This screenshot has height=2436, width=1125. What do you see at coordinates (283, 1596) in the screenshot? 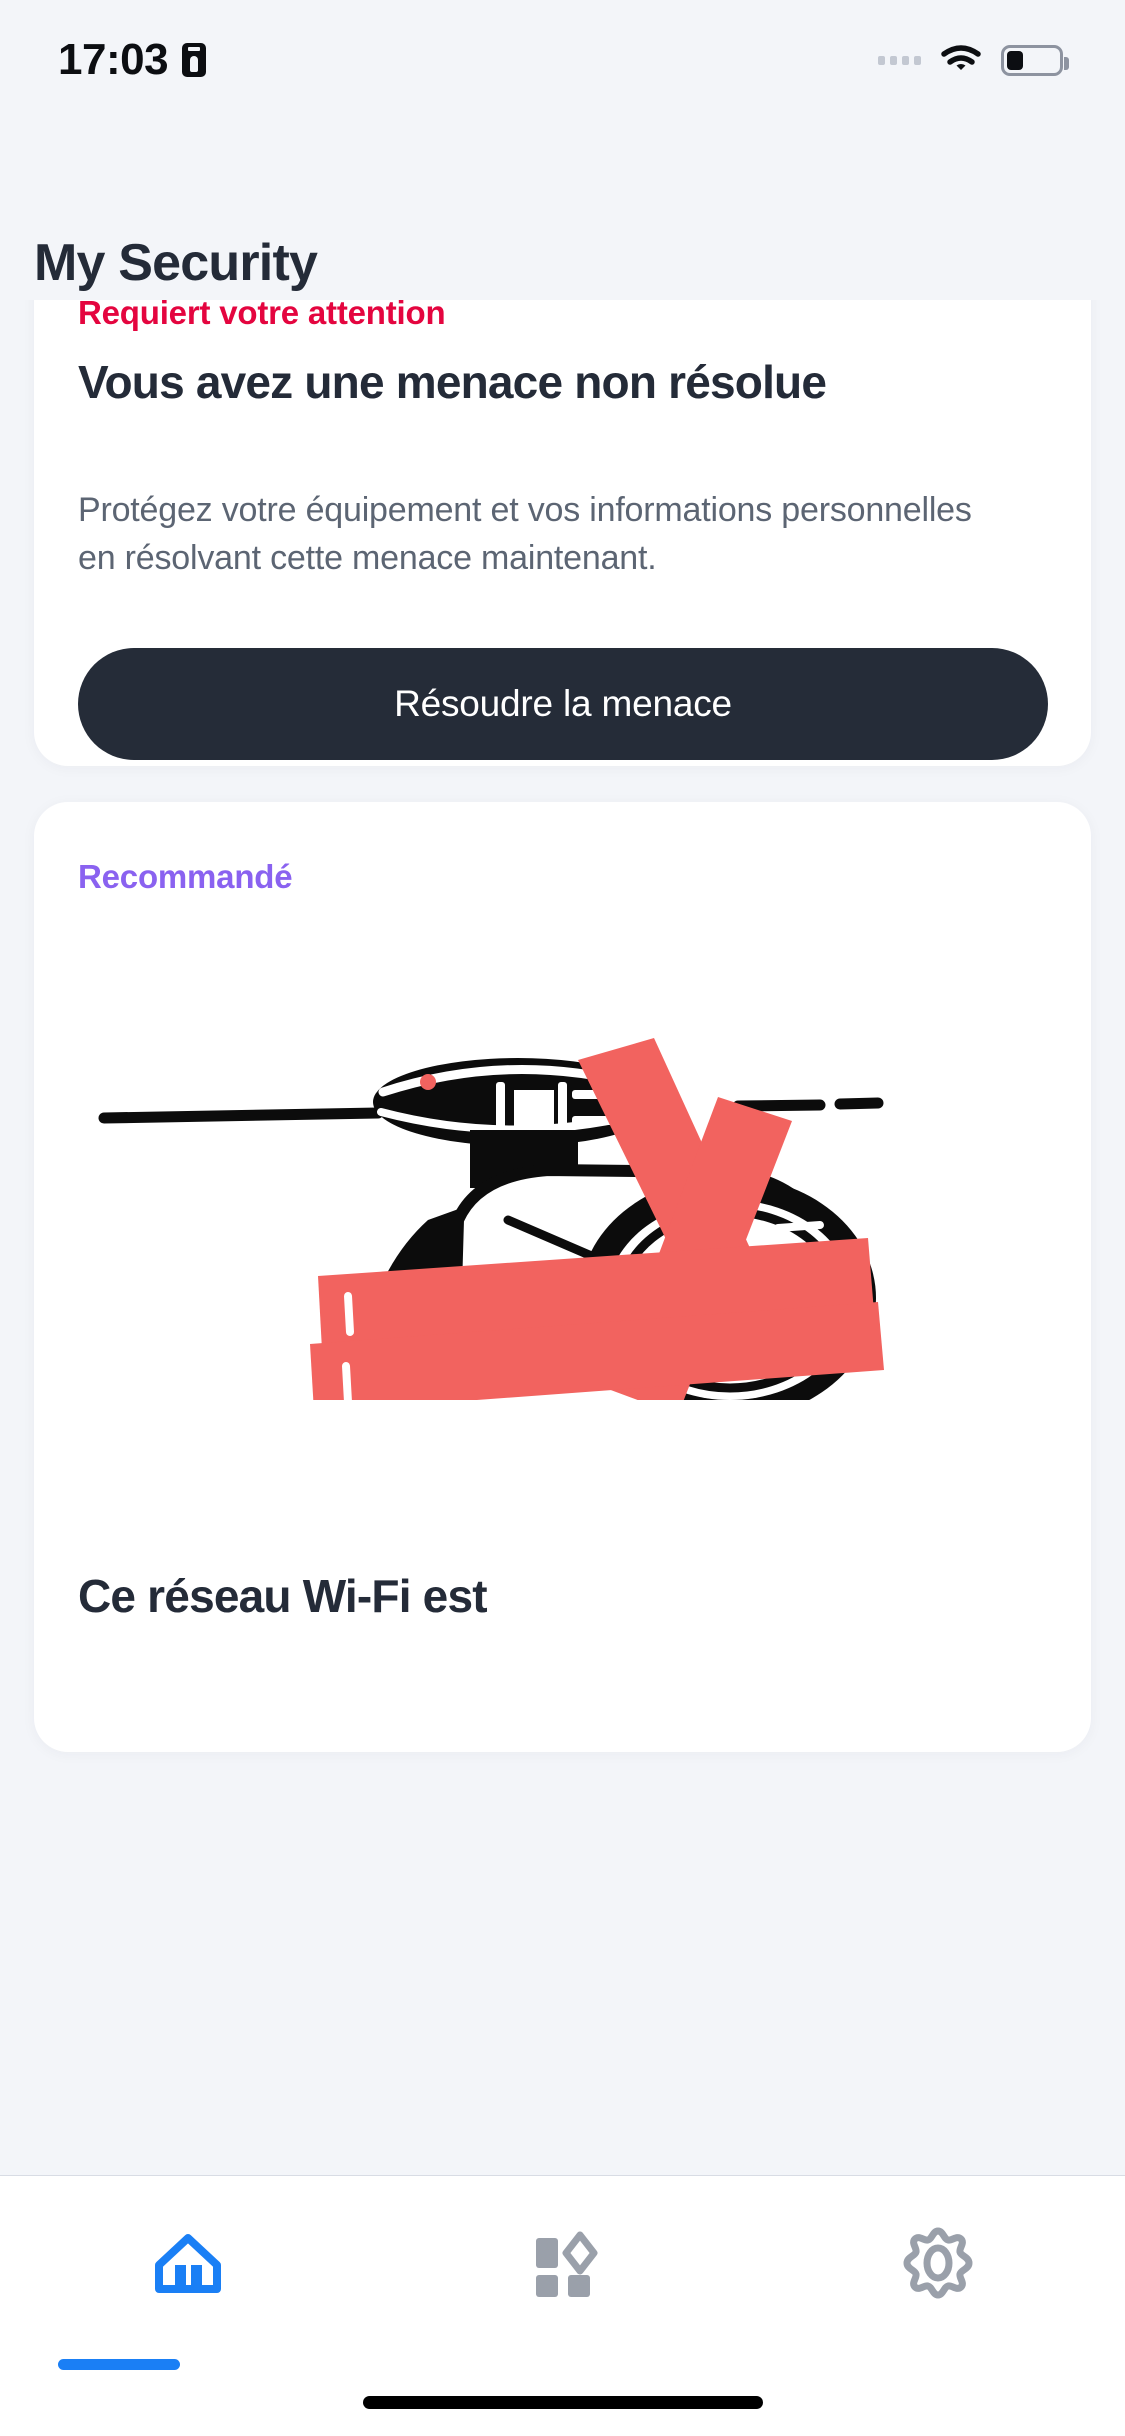
I see `recommended-title: Ce réseau Wi-Fi est` at bounding box center [283, 1596].